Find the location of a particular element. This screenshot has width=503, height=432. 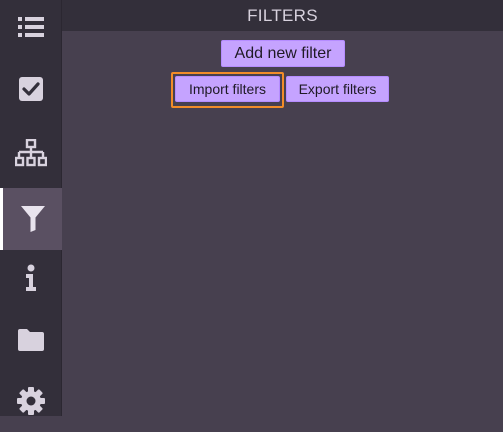

page-title: FILTERS is located at coordinates (282, 15).